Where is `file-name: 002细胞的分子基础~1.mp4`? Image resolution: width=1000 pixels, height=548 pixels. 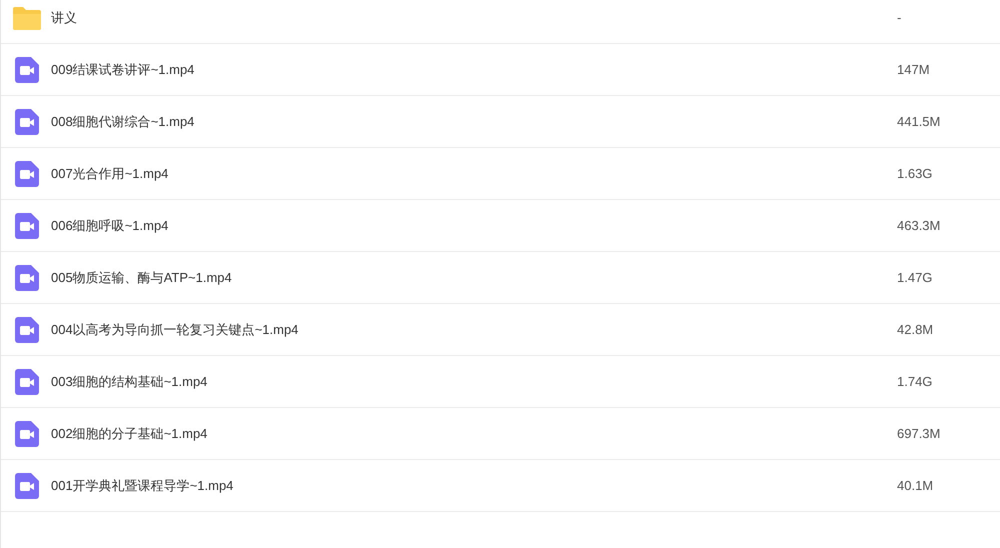
file-name: 002细胞的分子基础~1.mp4 is located at coordinates (474, 434).